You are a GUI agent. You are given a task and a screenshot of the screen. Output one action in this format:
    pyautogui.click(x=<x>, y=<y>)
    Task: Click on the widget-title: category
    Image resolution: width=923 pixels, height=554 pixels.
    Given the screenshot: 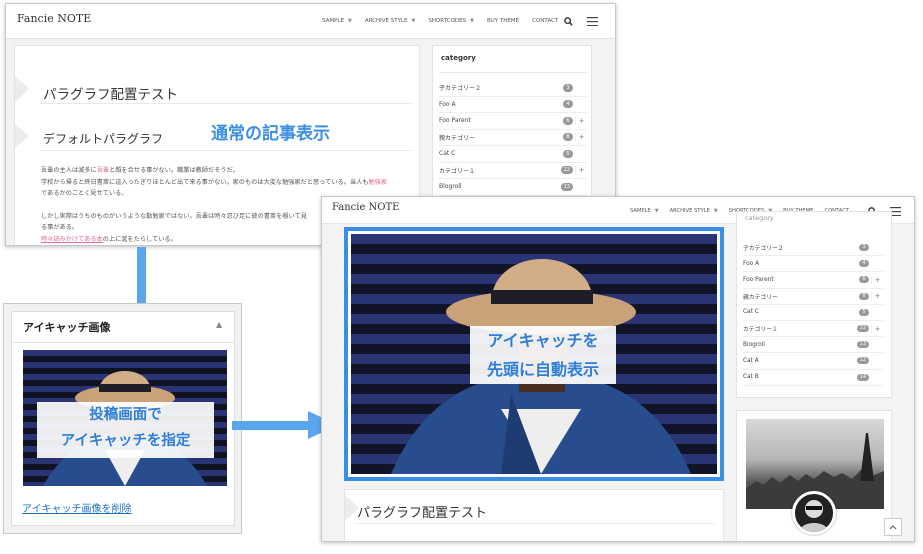 What is the action you would take?
    pyautogui.click(x=759, y=218)
    